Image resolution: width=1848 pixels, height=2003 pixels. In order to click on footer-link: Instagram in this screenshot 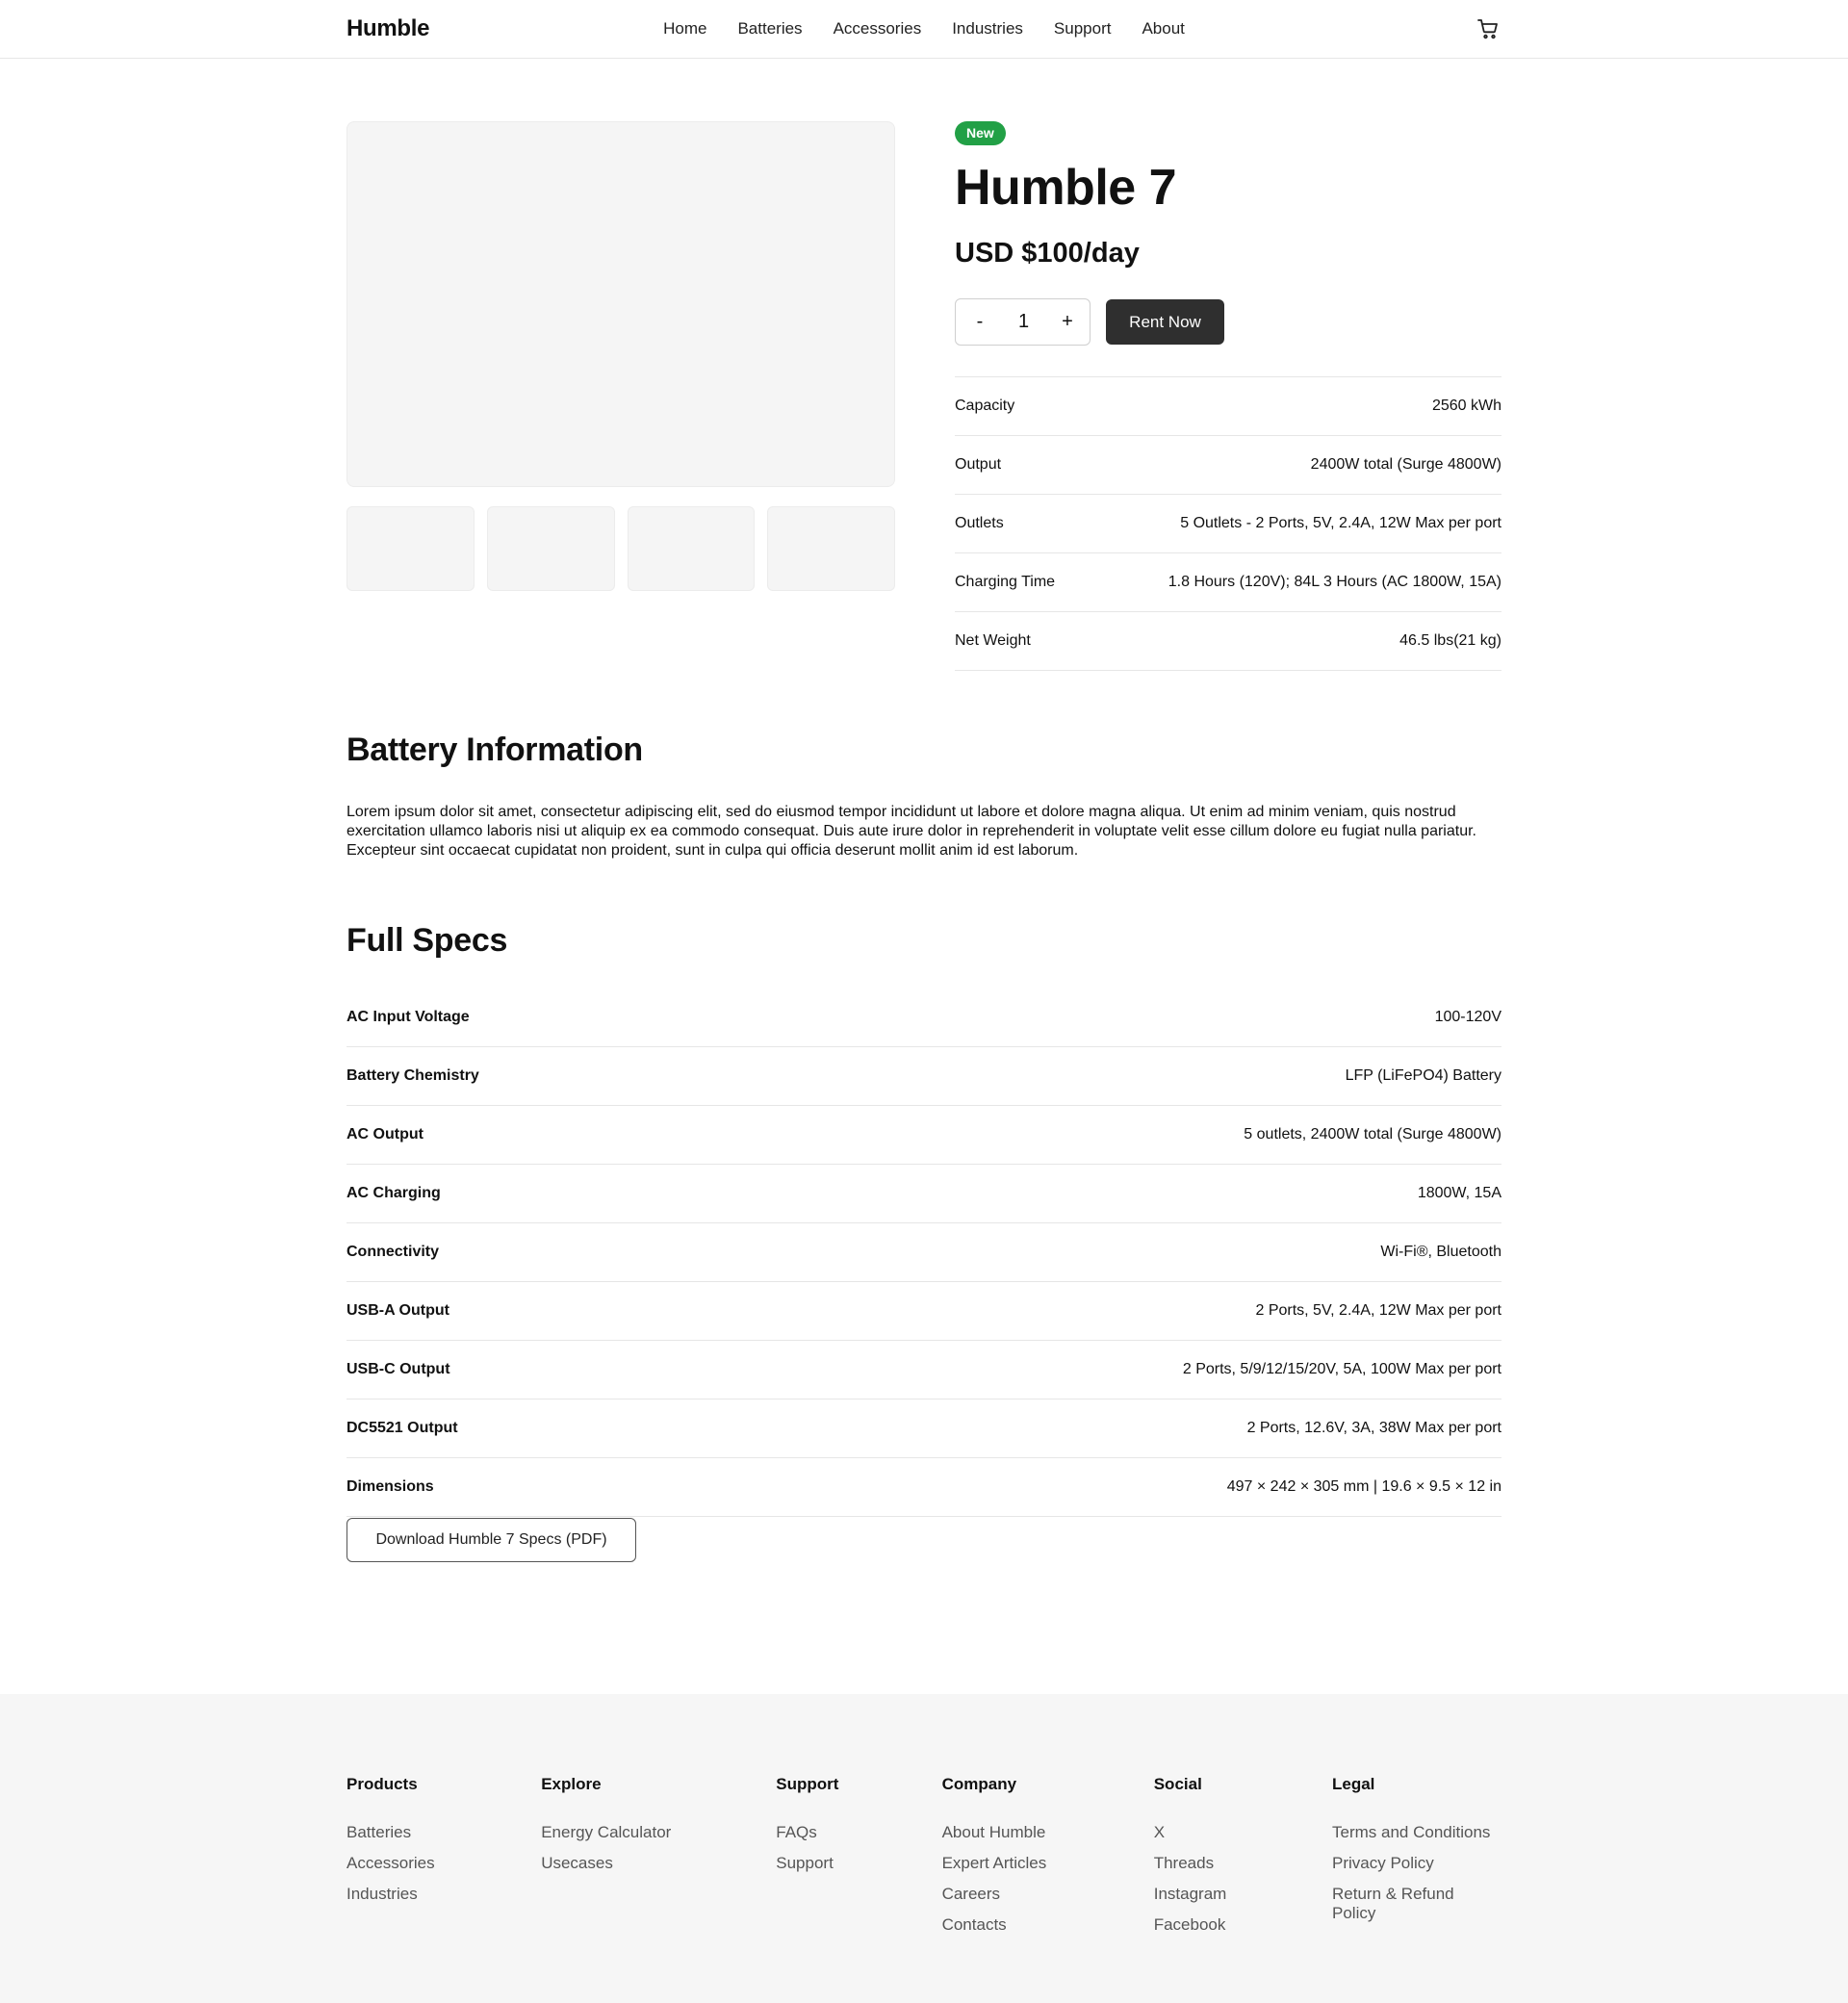, I will do `click(1243, 1895)`.